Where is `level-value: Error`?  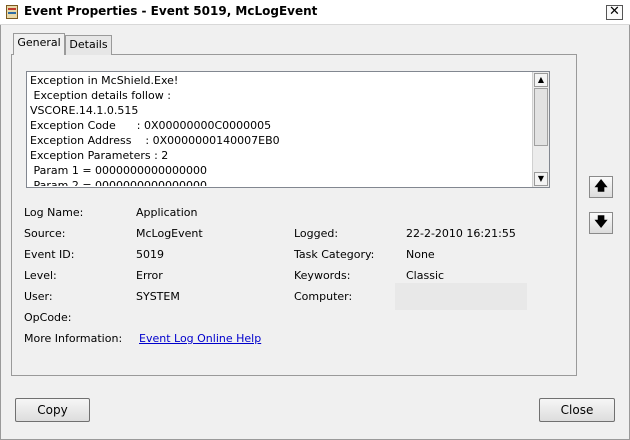 level-value: Error is located at coordinates (149, 275).